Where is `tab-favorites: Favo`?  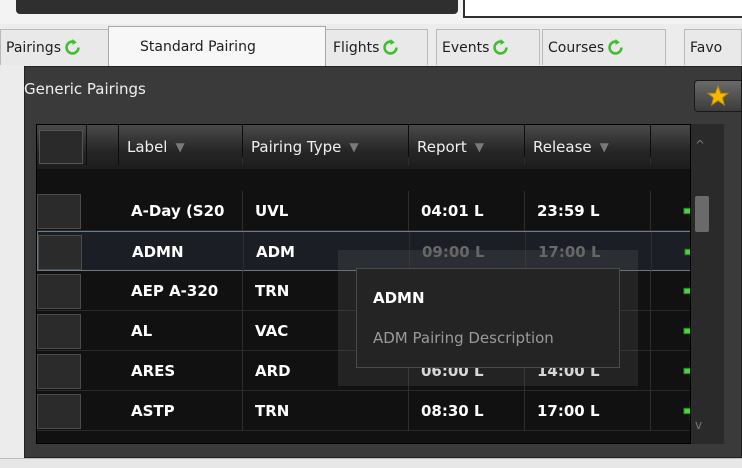 tab-favorites: Favo is located at coordinates (713, 47).